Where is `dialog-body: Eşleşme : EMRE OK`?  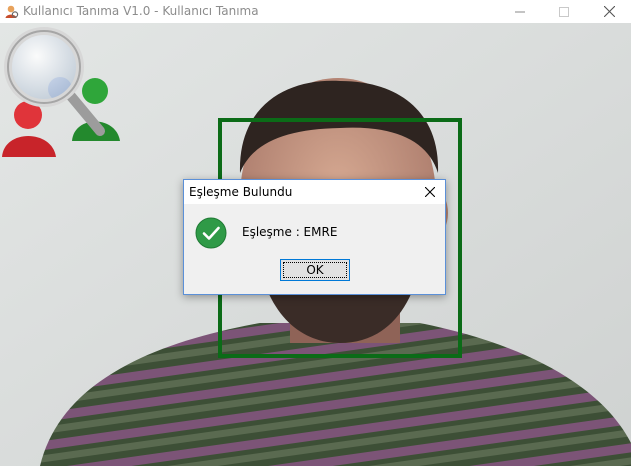 dialog-body: Eşleşme : EMRE OK is located at coordinates (314, 249).